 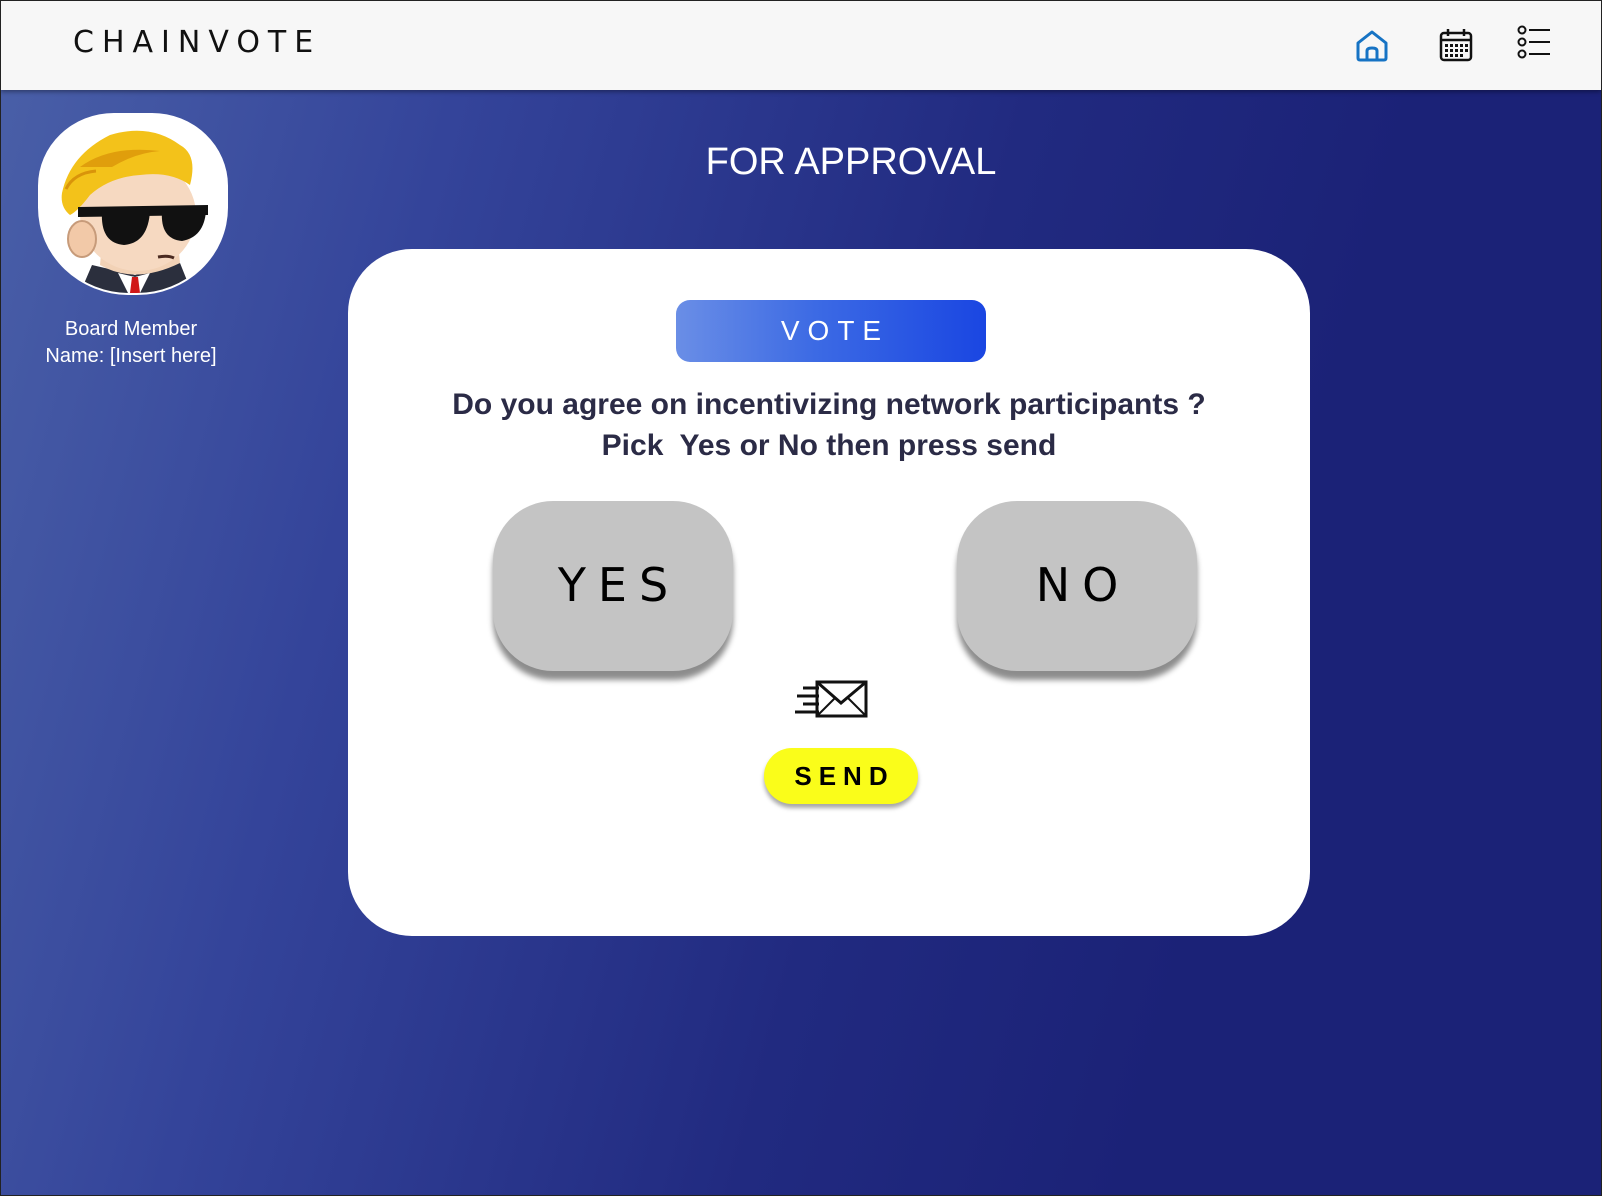 What do you see at coordinates (131, 343) in the screenshot?
I see `member-info: Board Member Name: [Insert here]` at bounding box center [131, 343].